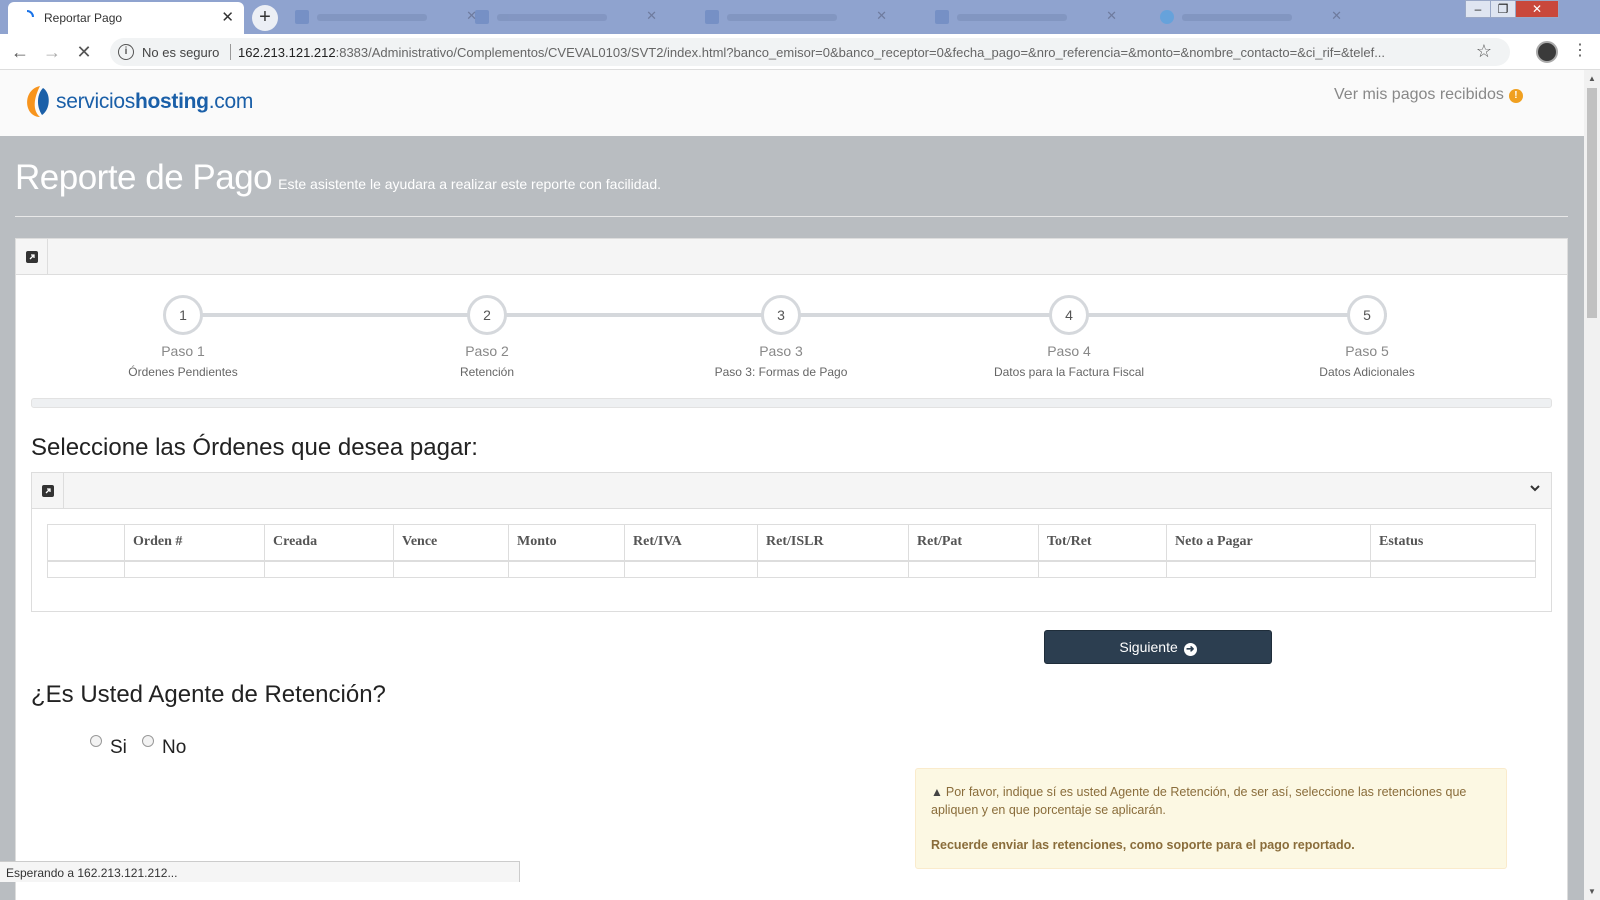 Image resolution: width=1600 pixels, height=900 pixels. I want to click on step-description: Datos Adicionales, so click(1367, 372).